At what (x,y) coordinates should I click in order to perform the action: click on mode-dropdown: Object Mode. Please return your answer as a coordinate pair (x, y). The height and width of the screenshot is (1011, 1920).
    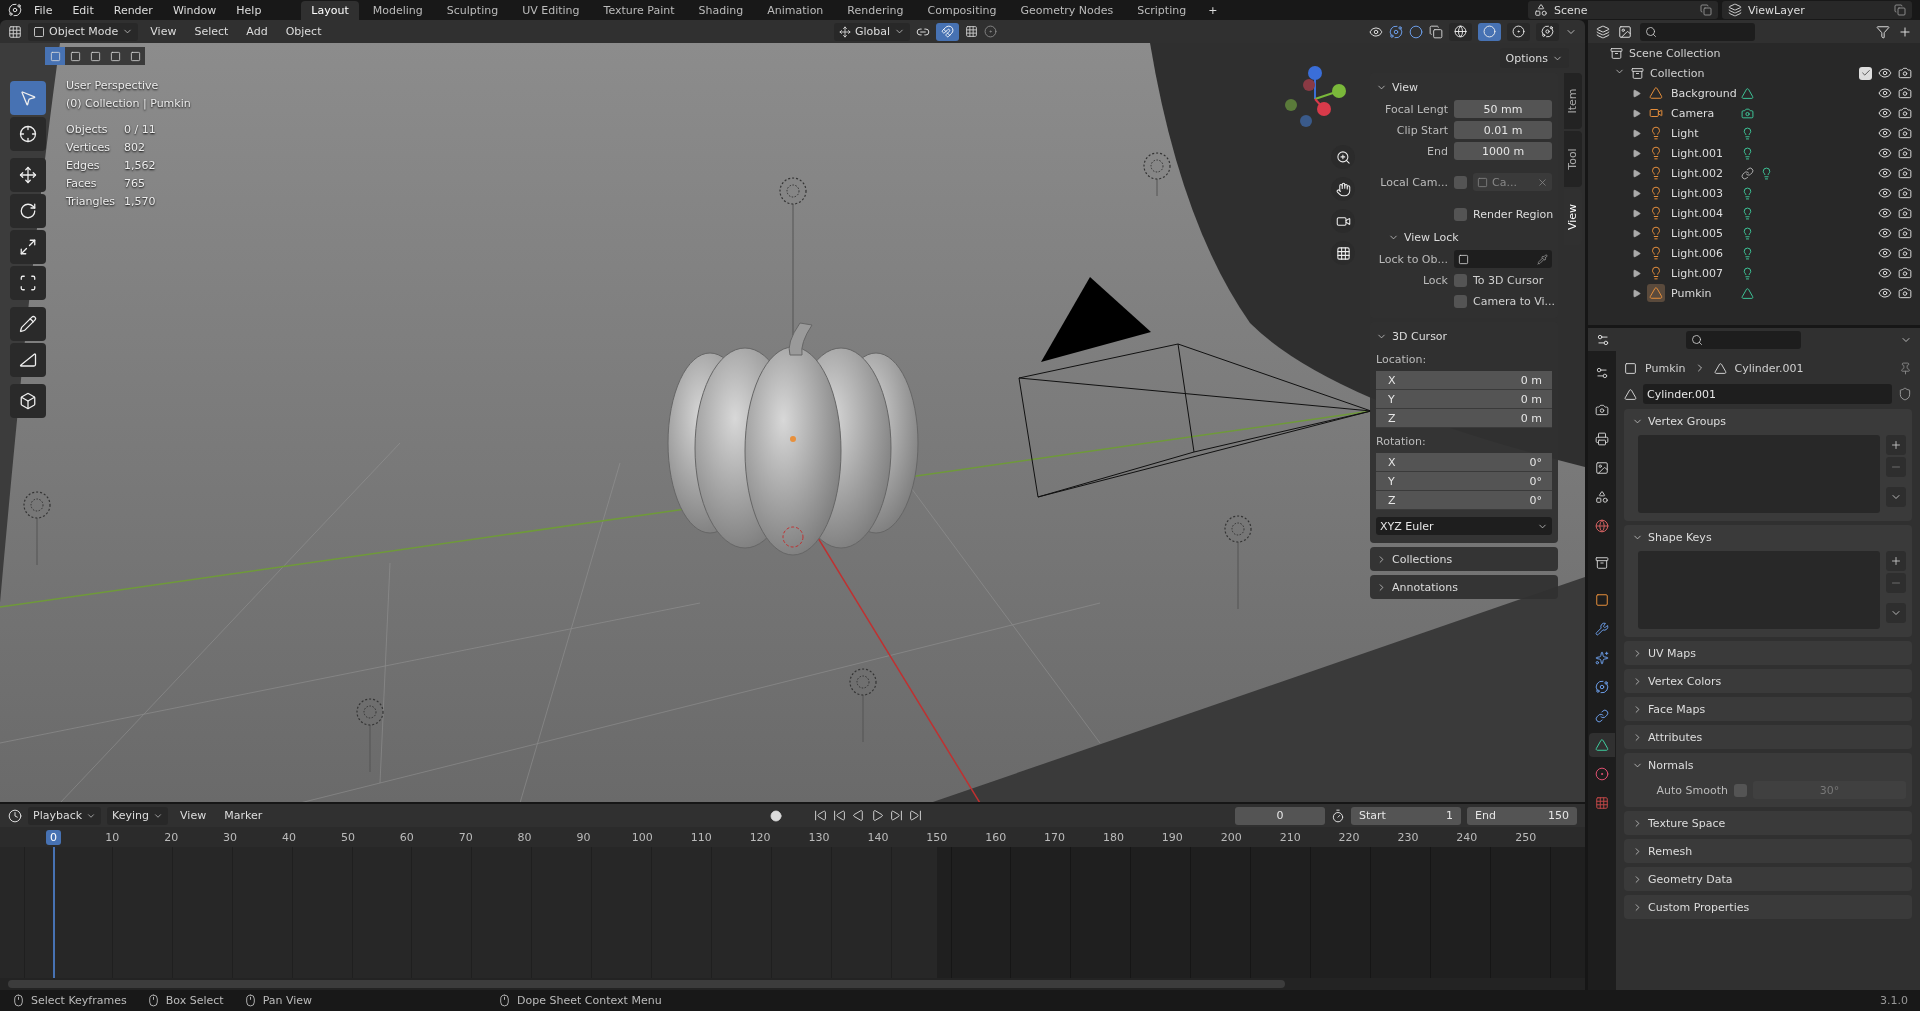
    Looking at the image, I should click on (83, 31).